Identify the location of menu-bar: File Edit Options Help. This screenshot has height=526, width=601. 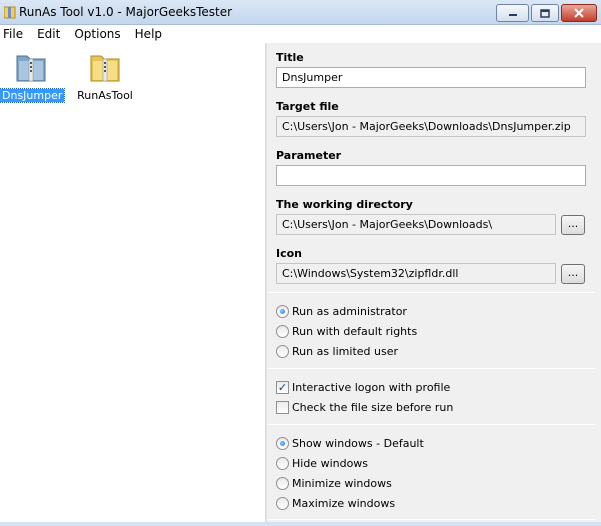
(300, 34).